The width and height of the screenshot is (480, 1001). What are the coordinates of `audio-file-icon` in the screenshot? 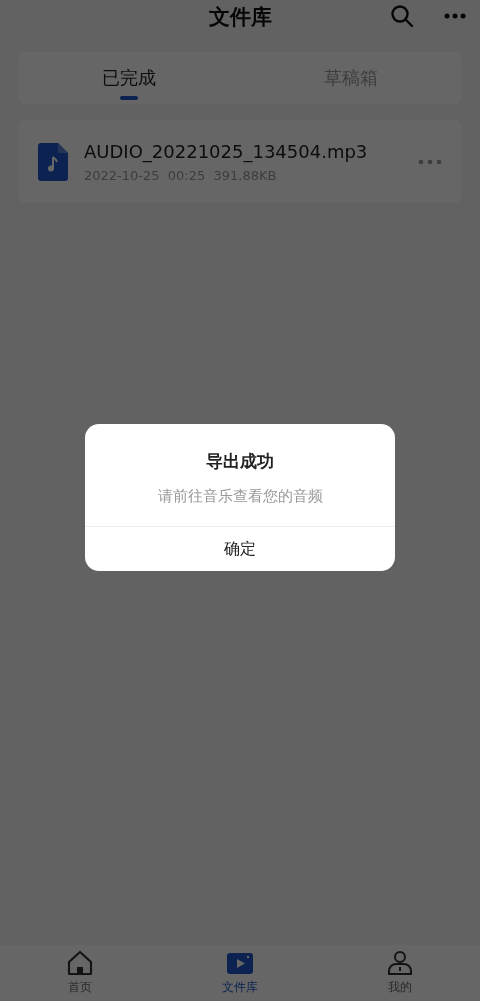 It's located at (53, 161).